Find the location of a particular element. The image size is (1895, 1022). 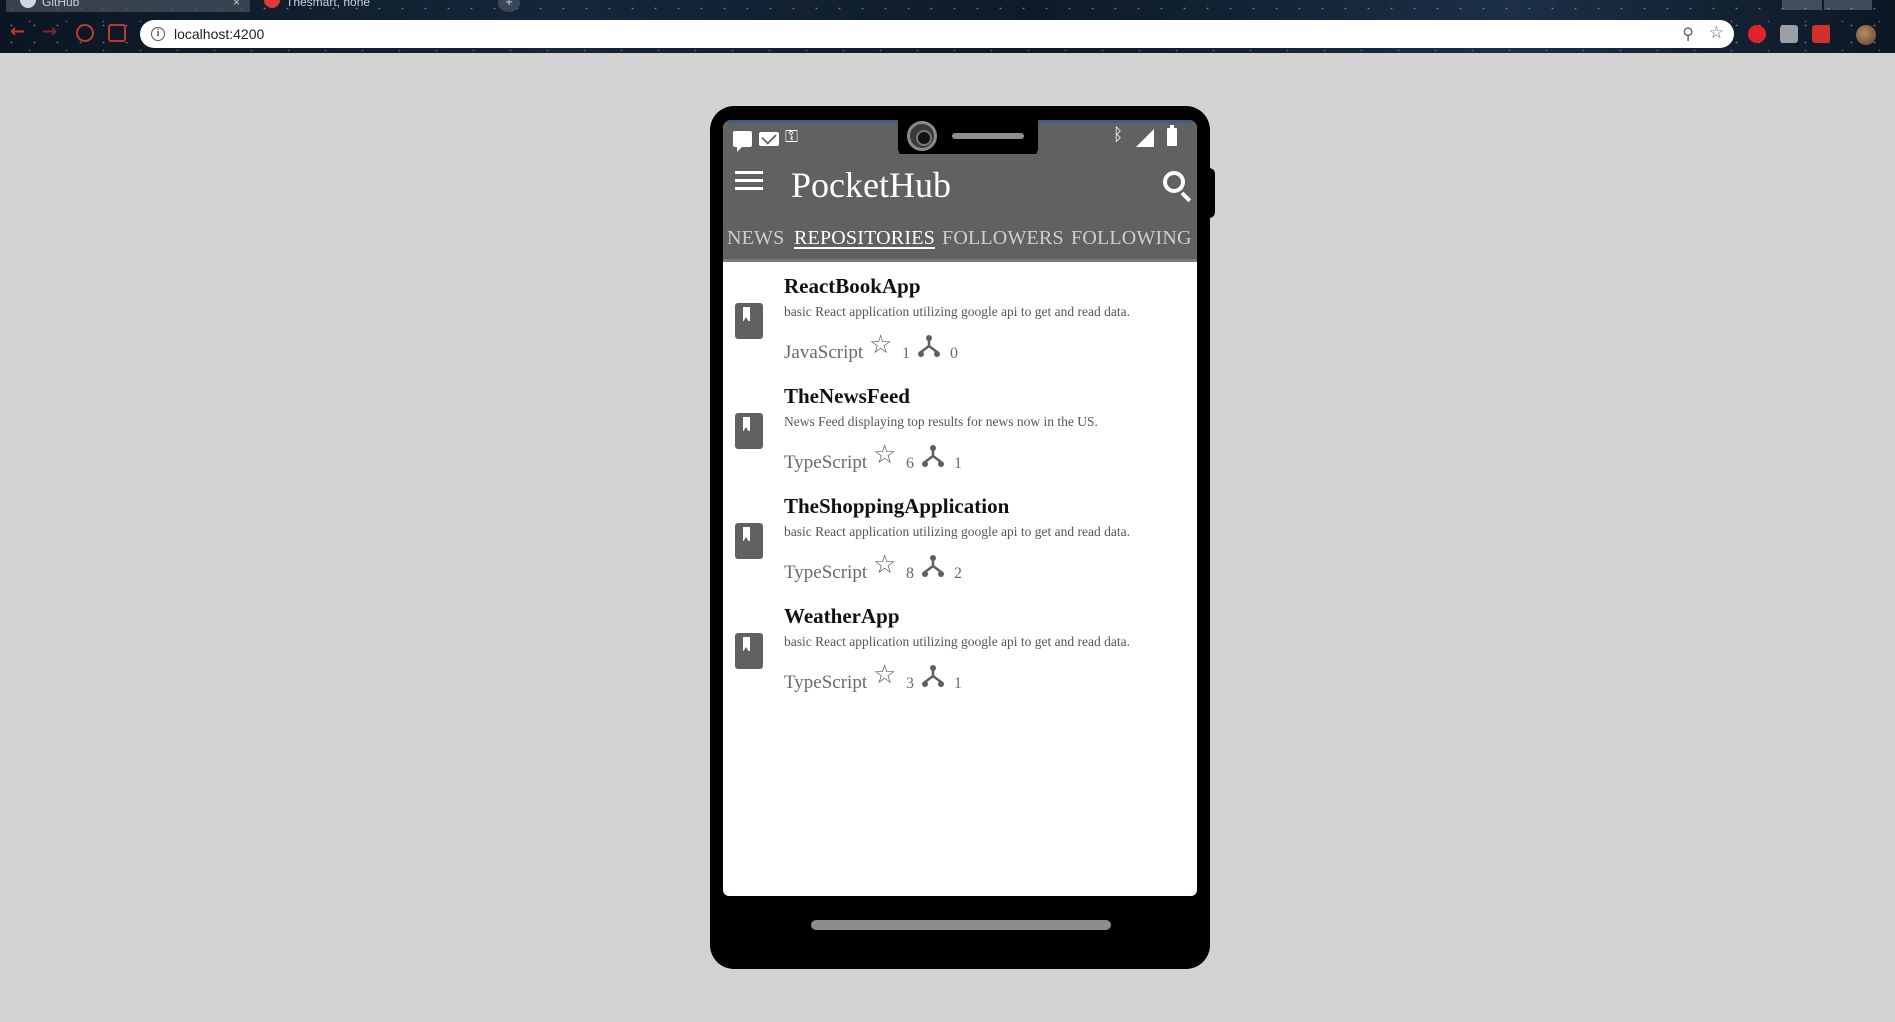

repo-name: WeatherApp is located at coordinates (842, 616).